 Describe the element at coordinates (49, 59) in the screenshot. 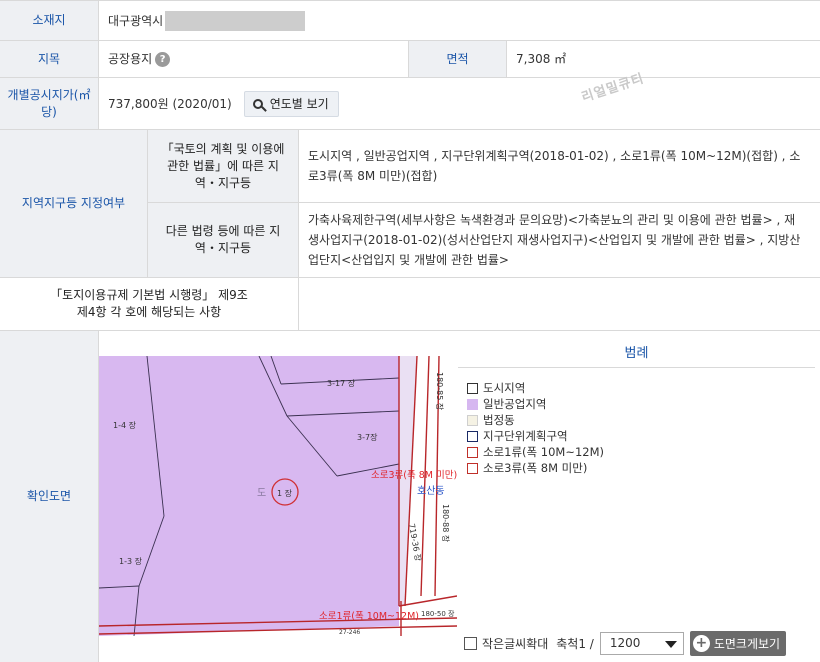

I see `land-category-label: 지목` at that location.